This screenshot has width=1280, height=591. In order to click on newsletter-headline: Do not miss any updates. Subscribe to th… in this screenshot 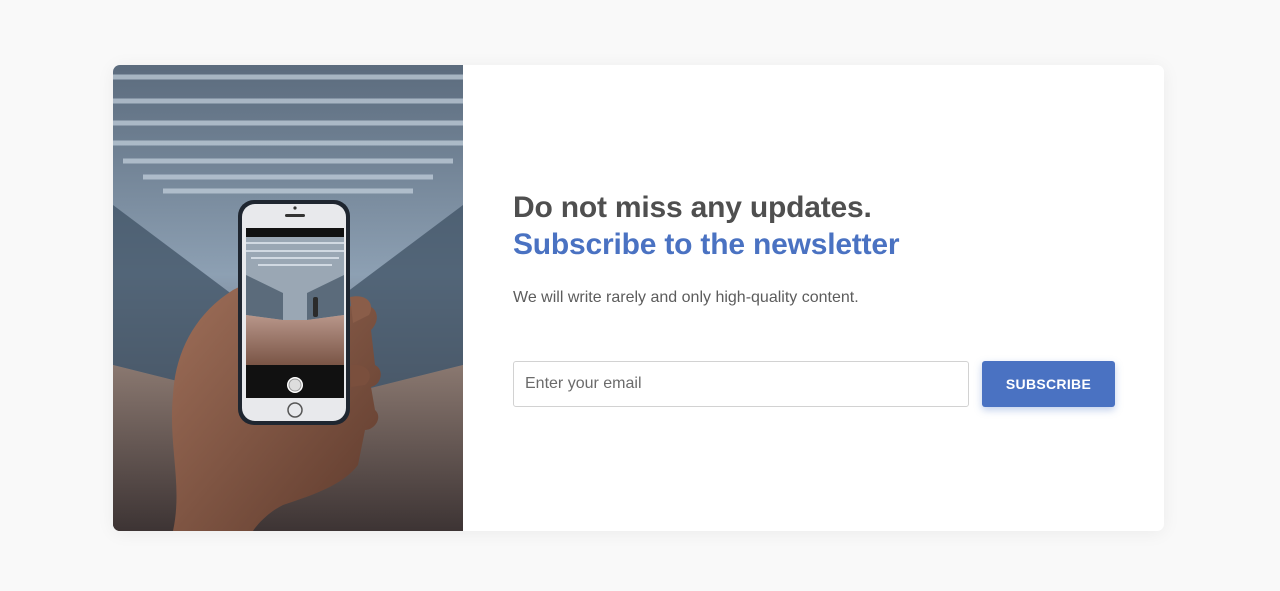, I will do `click(706, 226)`.